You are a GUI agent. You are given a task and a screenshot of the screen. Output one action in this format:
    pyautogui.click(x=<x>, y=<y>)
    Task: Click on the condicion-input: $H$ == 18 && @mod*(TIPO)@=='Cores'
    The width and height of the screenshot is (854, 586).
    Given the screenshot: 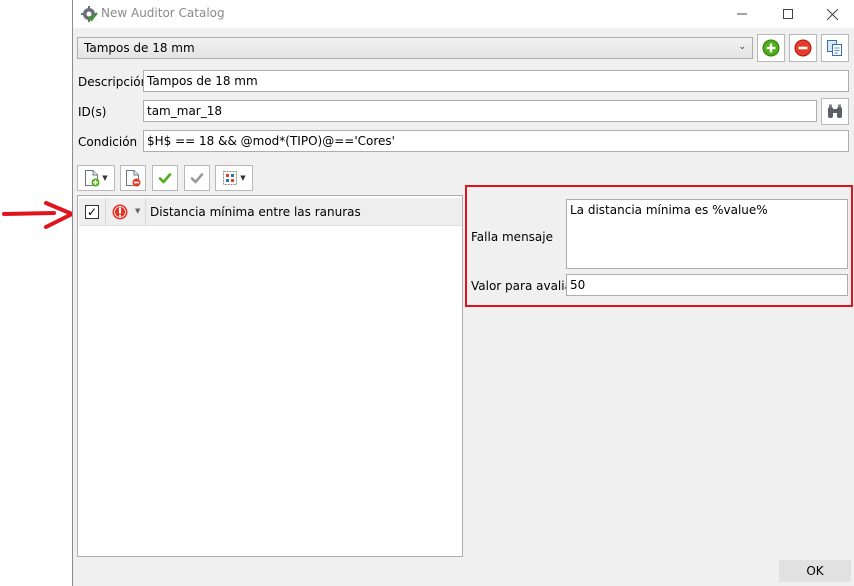 What is the action you would take?
    pyautogui.click(x=496, y=141)
    